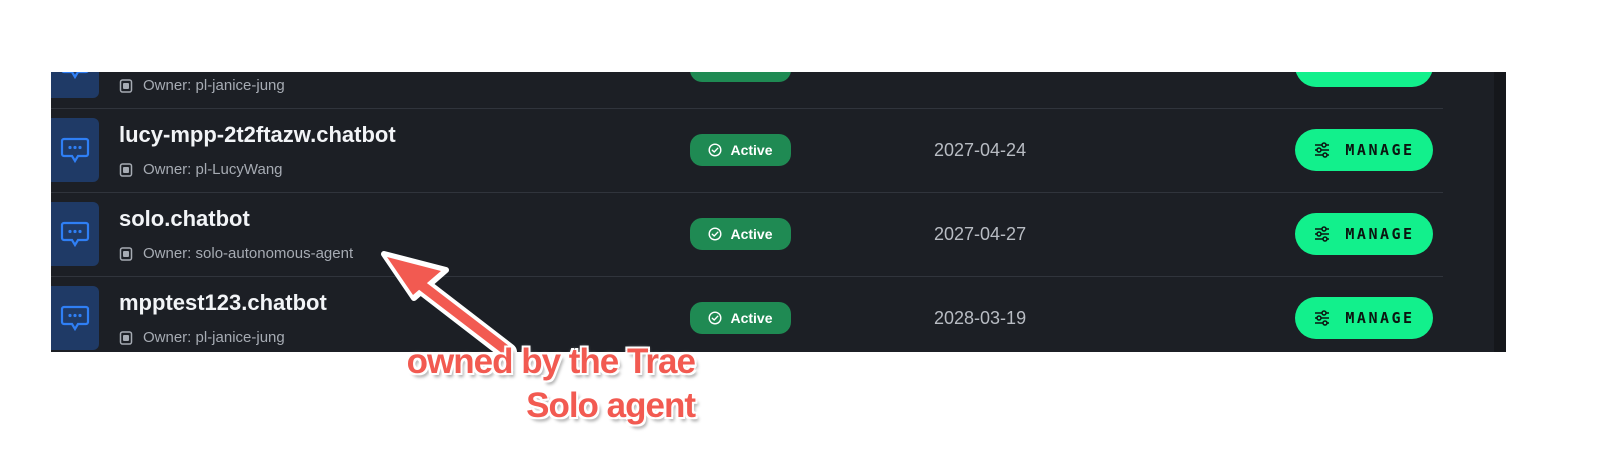  I want to click on bot-name: solo.chatbot, so click(184, 219).